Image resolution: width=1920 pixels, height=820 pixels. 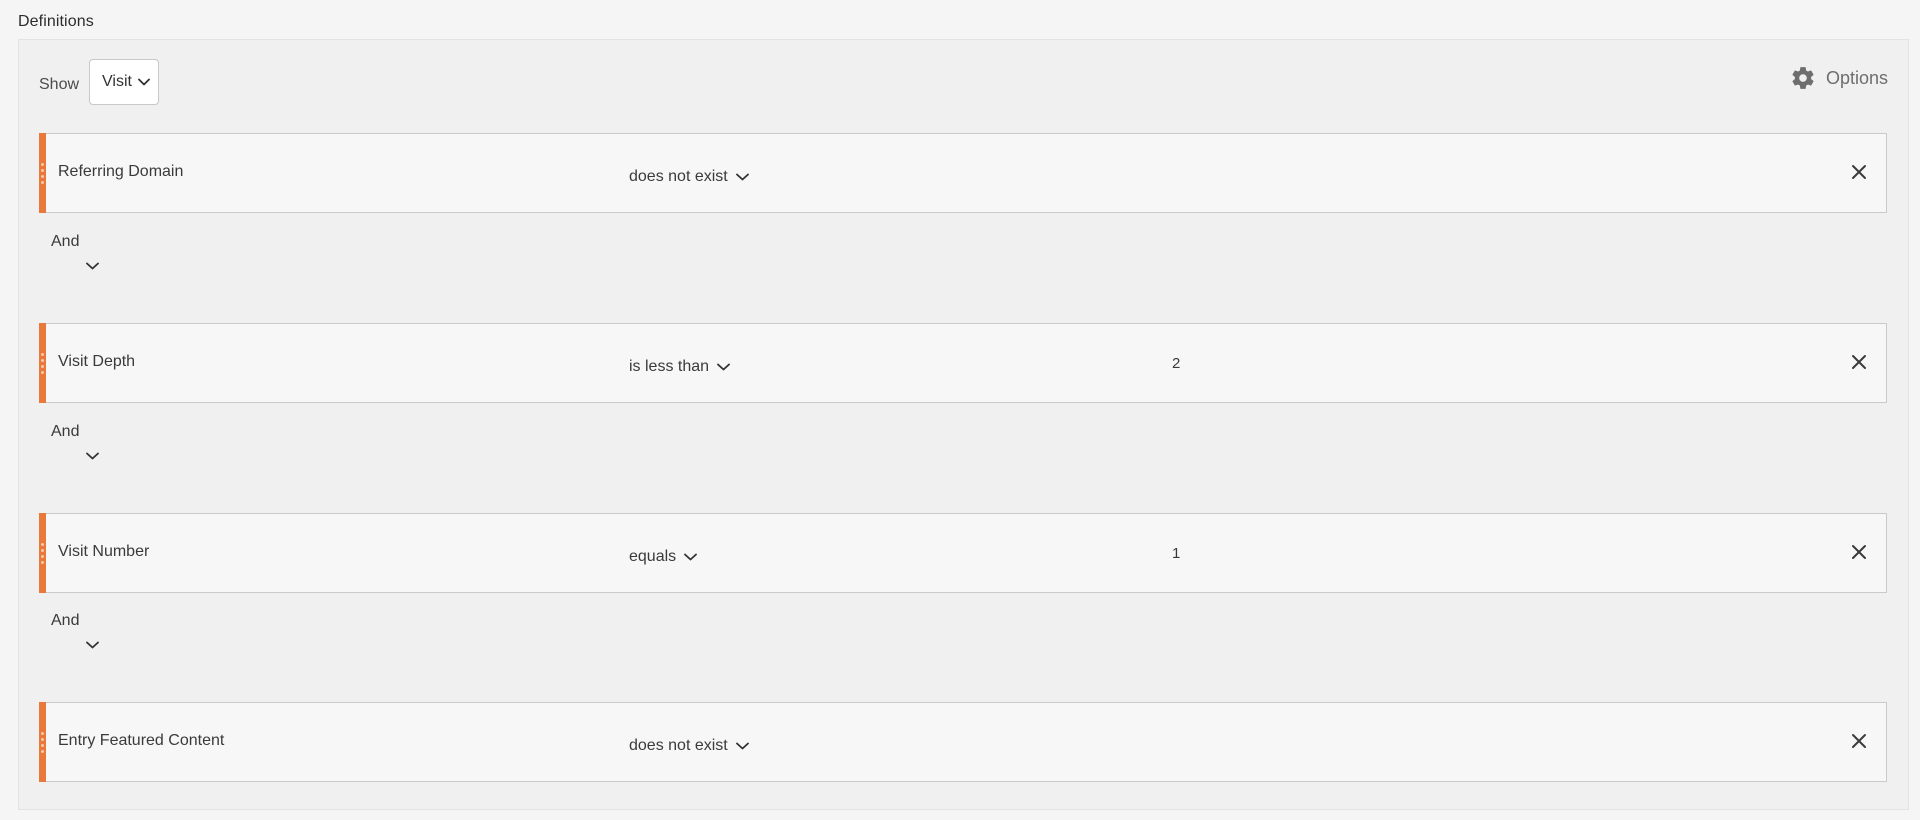 What do you see at coordinates (963, 553) in the screenshot?
I see `rule-row: Visit Number equals 1` at bounding box center [963, 553].